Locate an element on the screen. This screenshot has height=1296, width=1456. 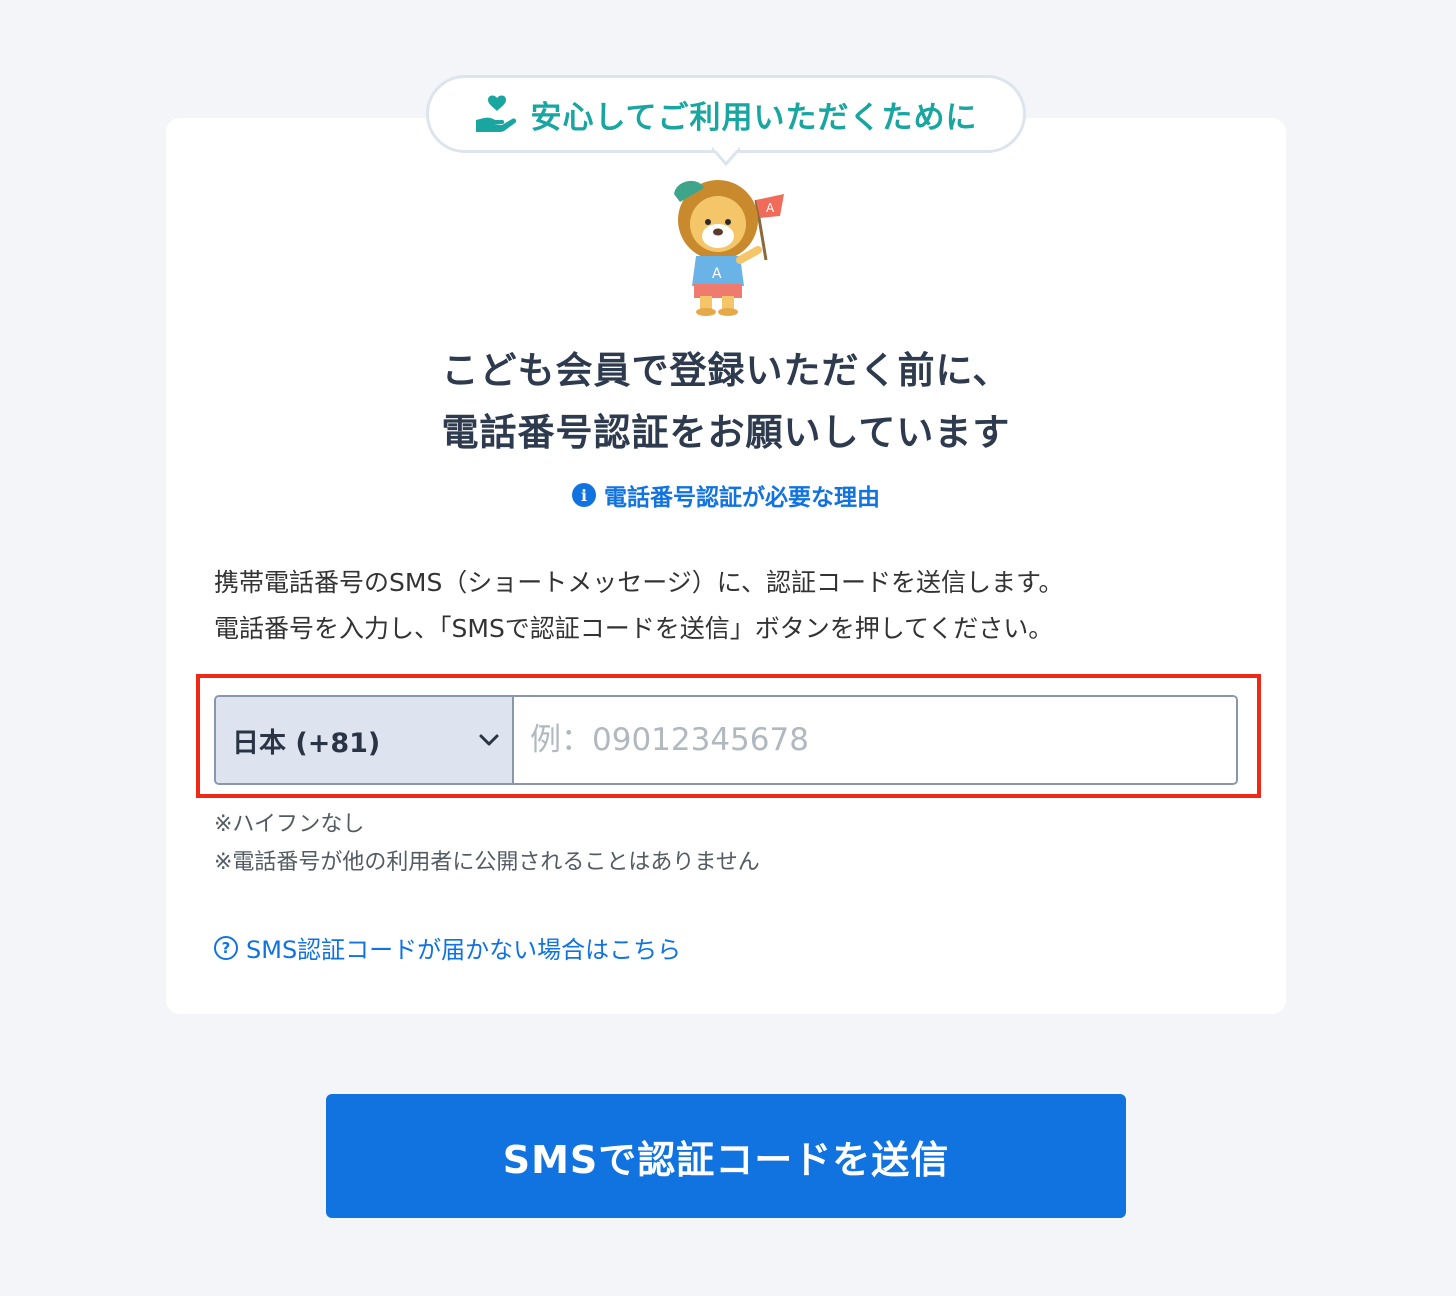
safety-badge: 安心してご利用いただくために is located at coordinates (726, 114).